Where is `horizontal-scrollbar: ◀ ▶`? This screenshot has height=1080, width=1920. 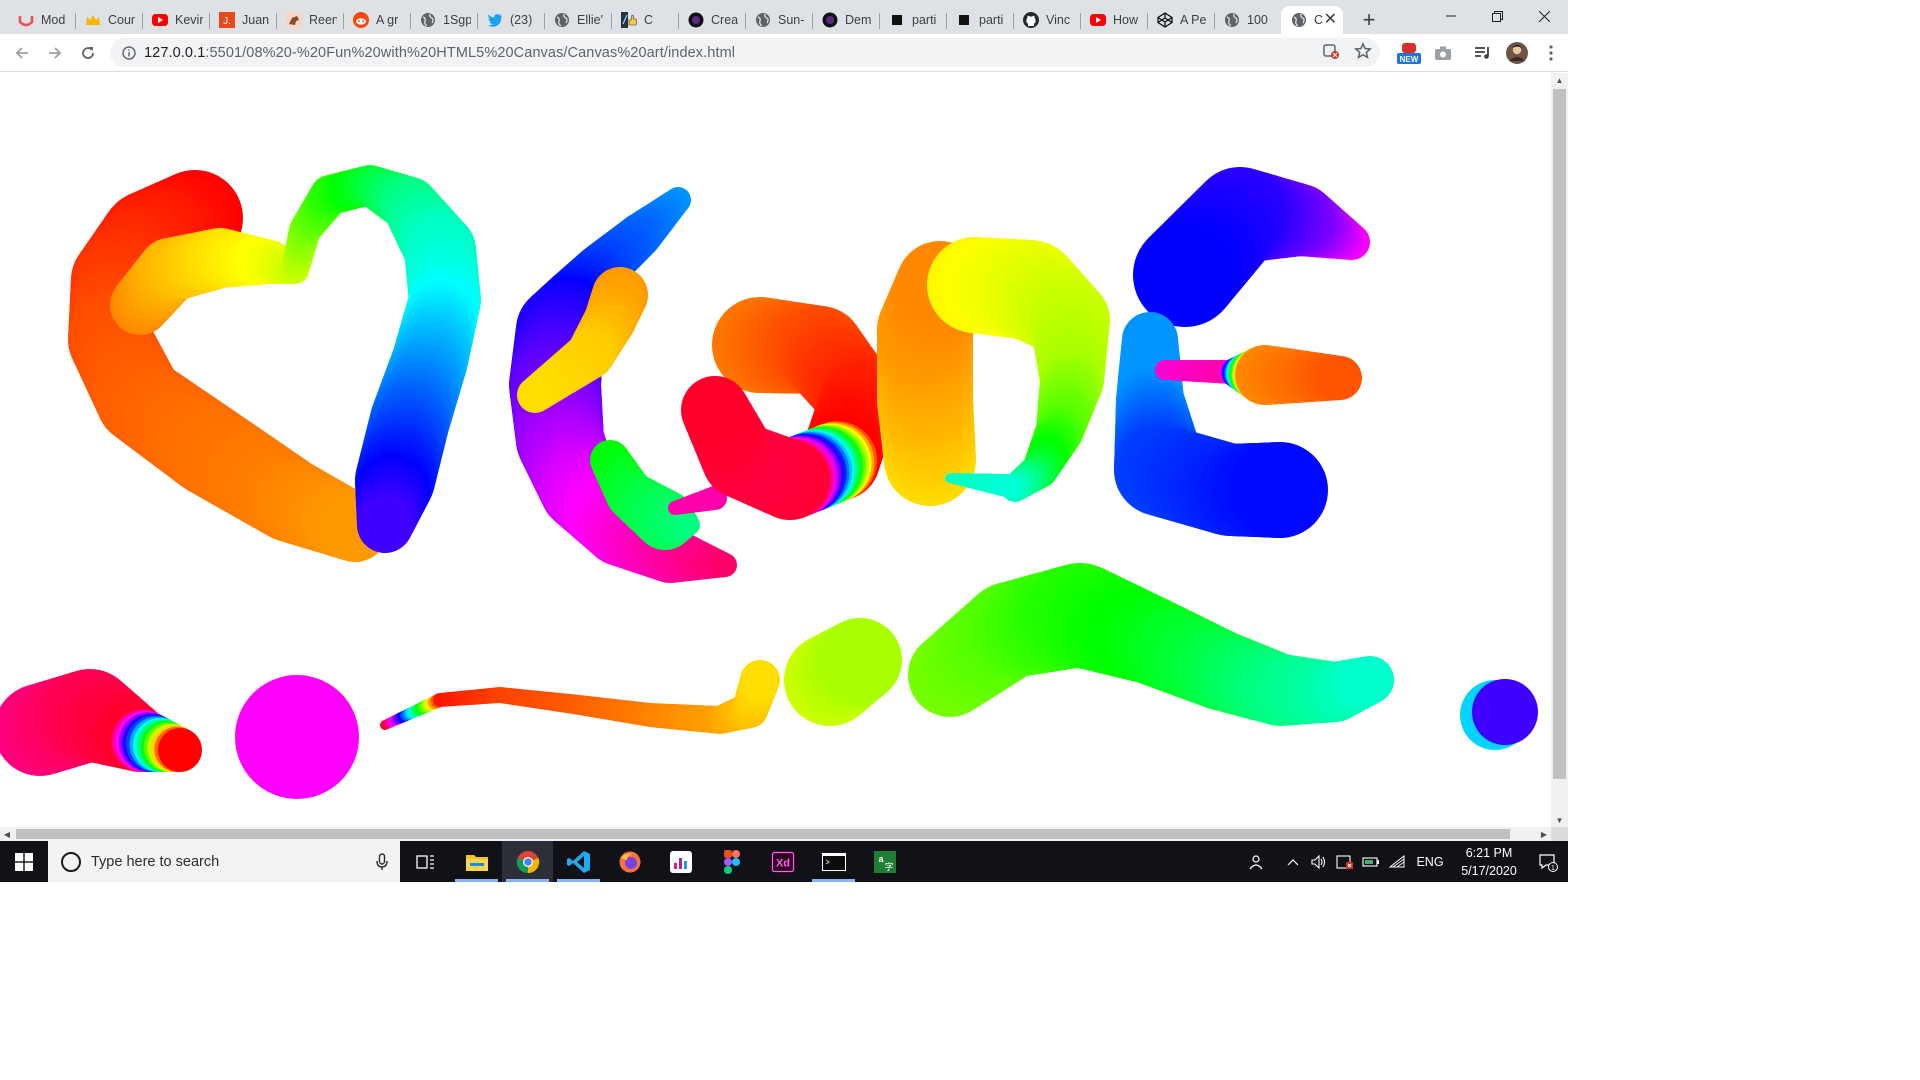
horizontal-scrollbar: ◀ ▶ is located at coordinates (775, 834).